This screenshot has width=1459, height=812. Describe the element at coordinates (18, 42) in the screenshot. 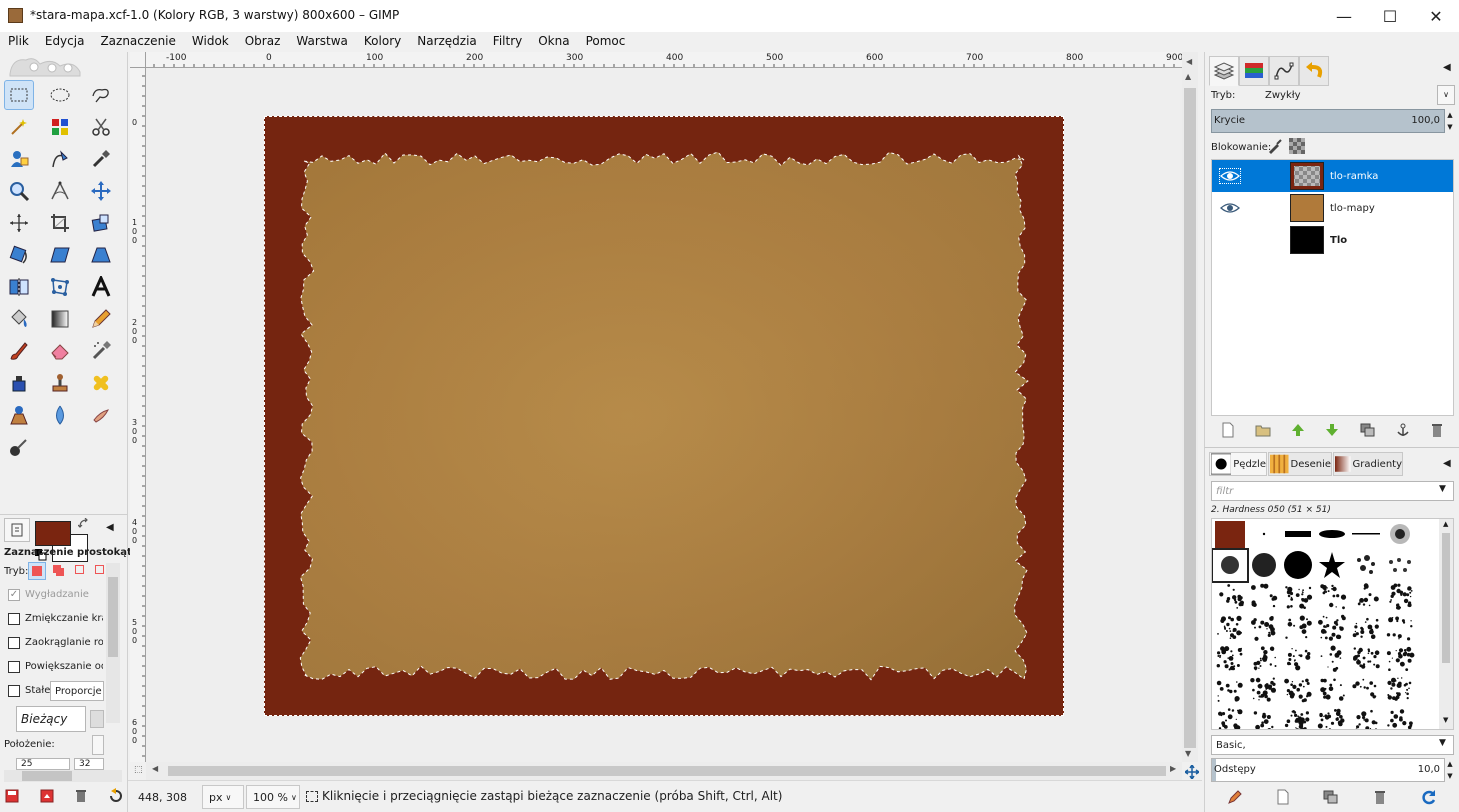

I see `menu-plik: Plik` at that location.